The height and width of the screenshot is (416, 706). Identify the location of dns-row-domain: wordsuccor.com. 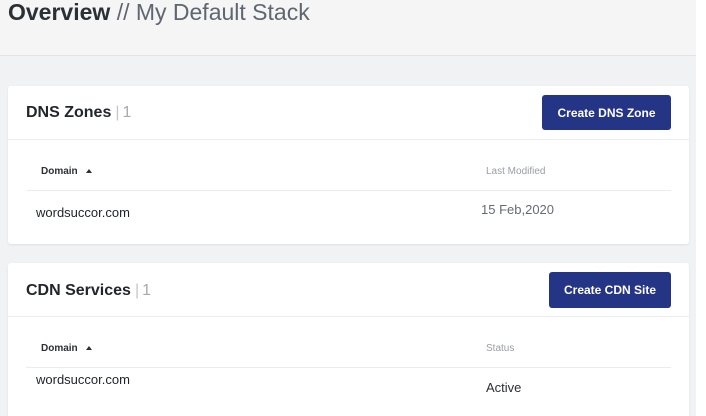
(83, 212).